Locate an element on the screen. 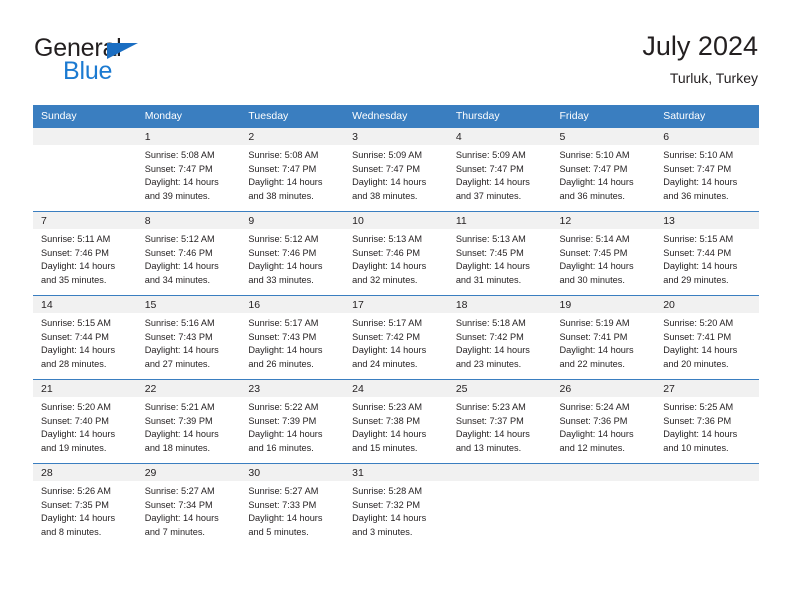 The height and width of the screenshot is (612, 792). sunrise-text: Sunrise: 5:18 AM is located at coordinates (490, 323).